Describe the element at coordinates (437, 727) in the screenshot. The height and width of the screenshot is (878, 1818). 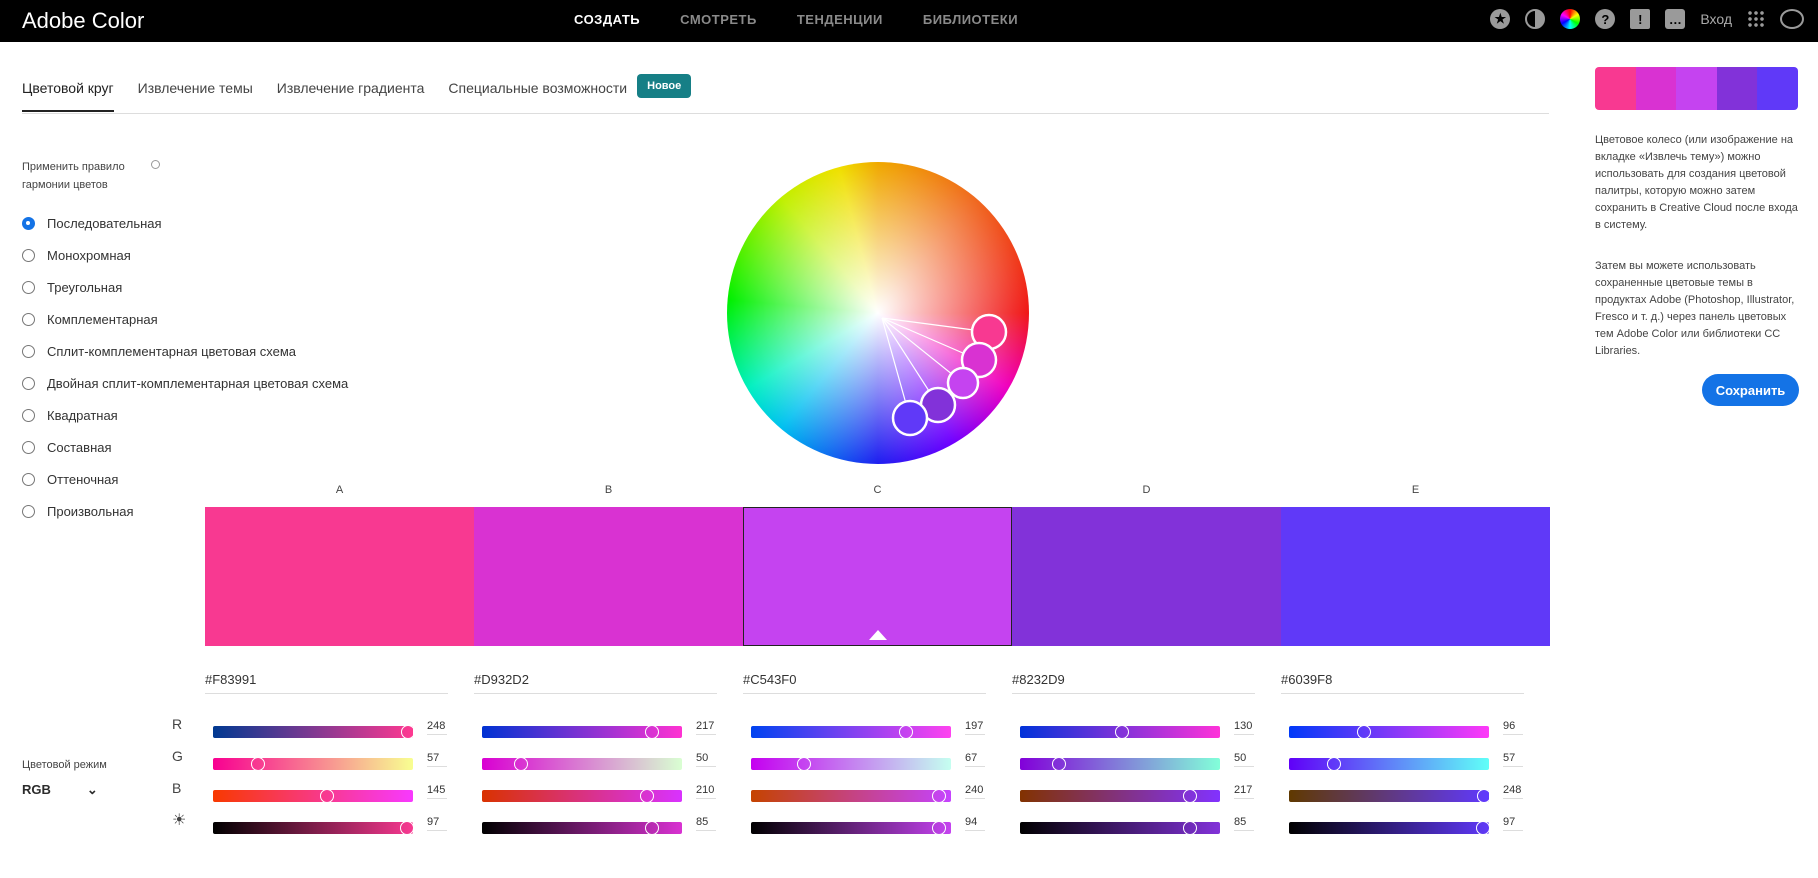
I see `slider-value-r: 248` at that location.